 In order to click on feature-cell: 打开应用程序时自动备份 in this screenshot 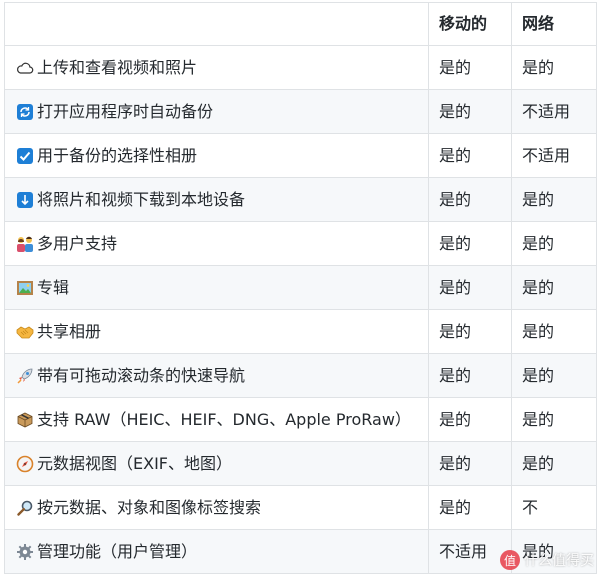, I will do `click(216, 111)`.